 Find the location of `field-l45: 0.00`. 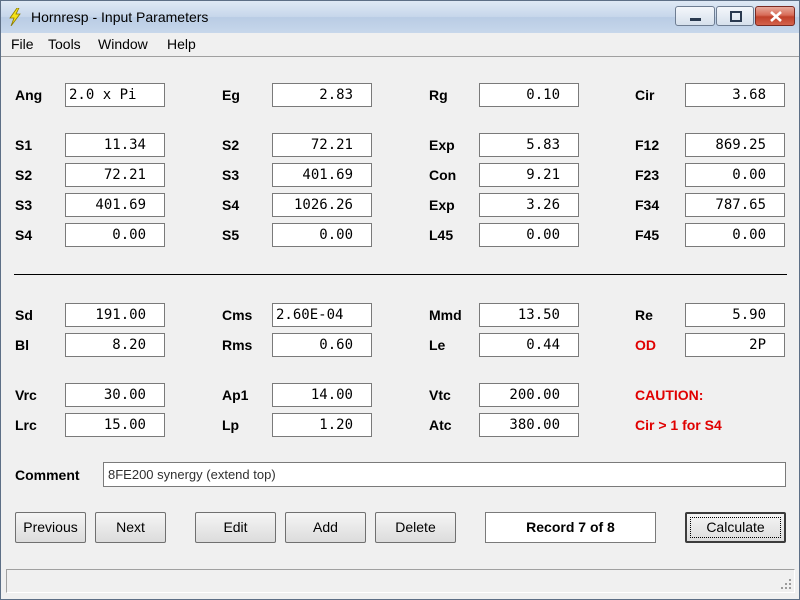

field-l45: 0.00 is located at coordinates (529, 235).